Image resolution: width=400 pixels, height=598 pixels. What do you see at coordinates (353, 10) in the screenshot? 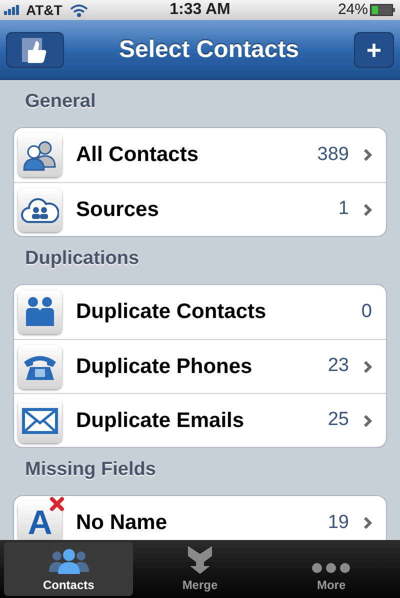
I see `battery-percent: 24%` at bounding box center [353, 10].